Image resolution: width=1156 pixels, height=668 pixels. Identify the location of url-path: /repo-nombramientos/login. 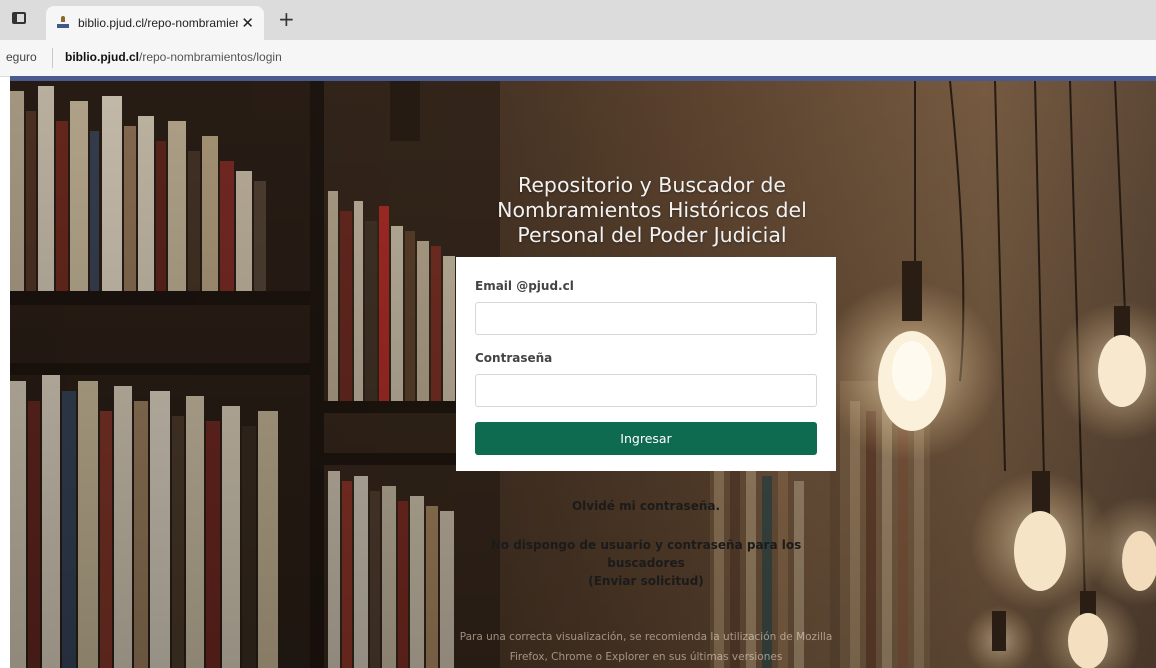
(210, 57).